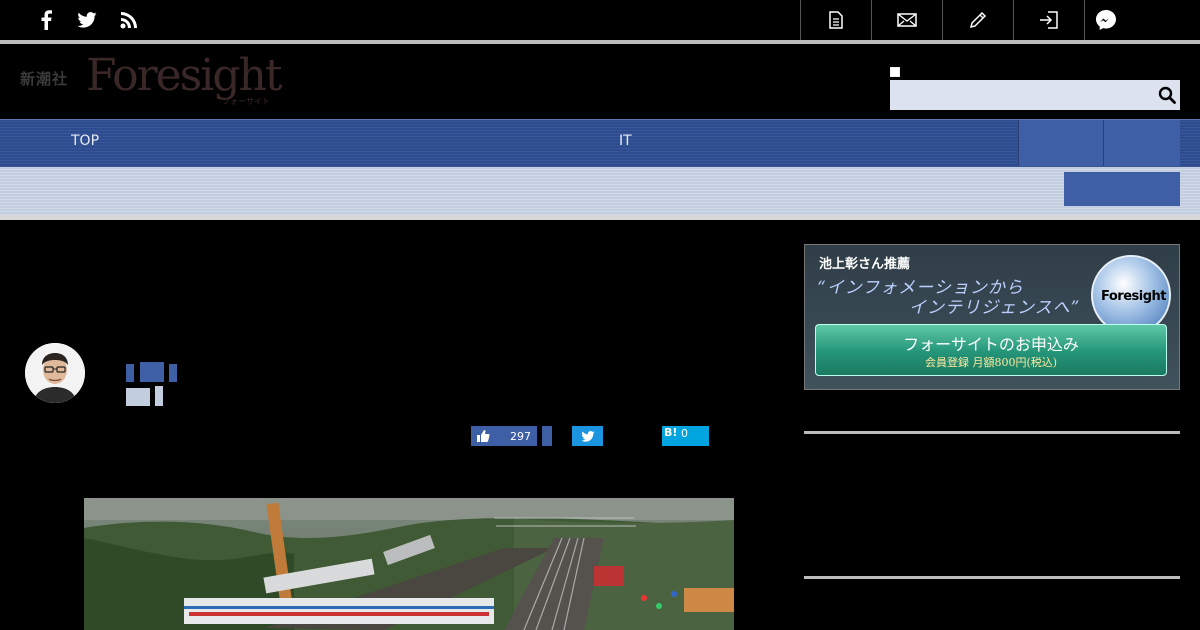 Image resolution: width=1200 pixels, height=630 pixels. Describe the element at coordinates (246, 101) in the screenshot. I see `site-logo-subtitle: フォーサイト` at that location.